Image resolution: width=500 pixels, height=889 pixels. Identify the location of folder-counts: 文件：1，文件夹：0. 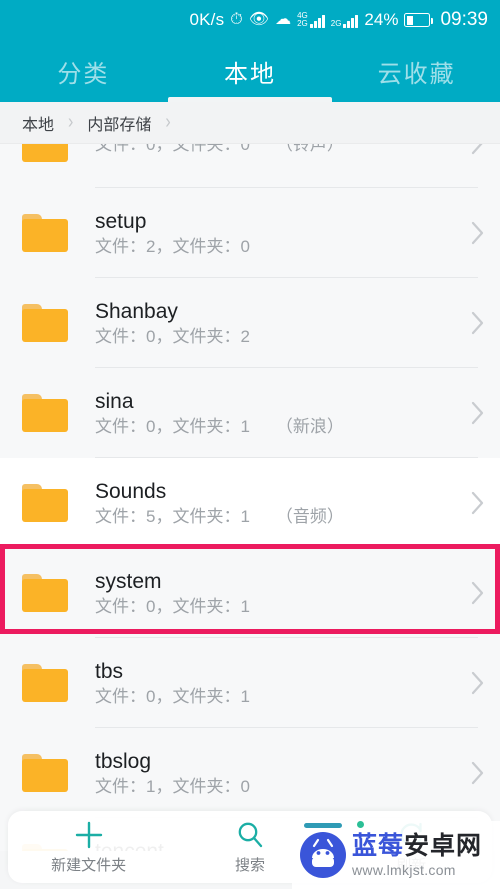
(172, 786).